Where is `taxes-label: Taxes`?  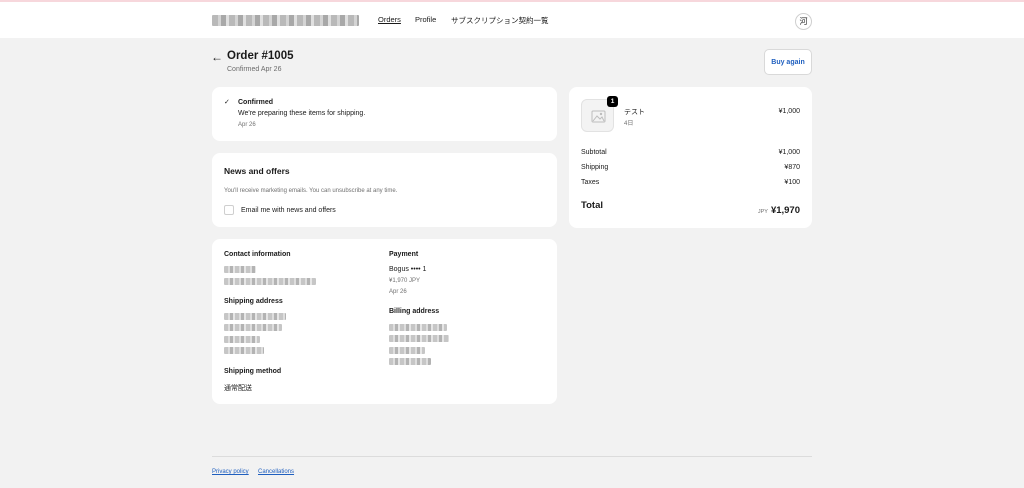 taxes-label: Taxes is located at coordinates (590, 182).